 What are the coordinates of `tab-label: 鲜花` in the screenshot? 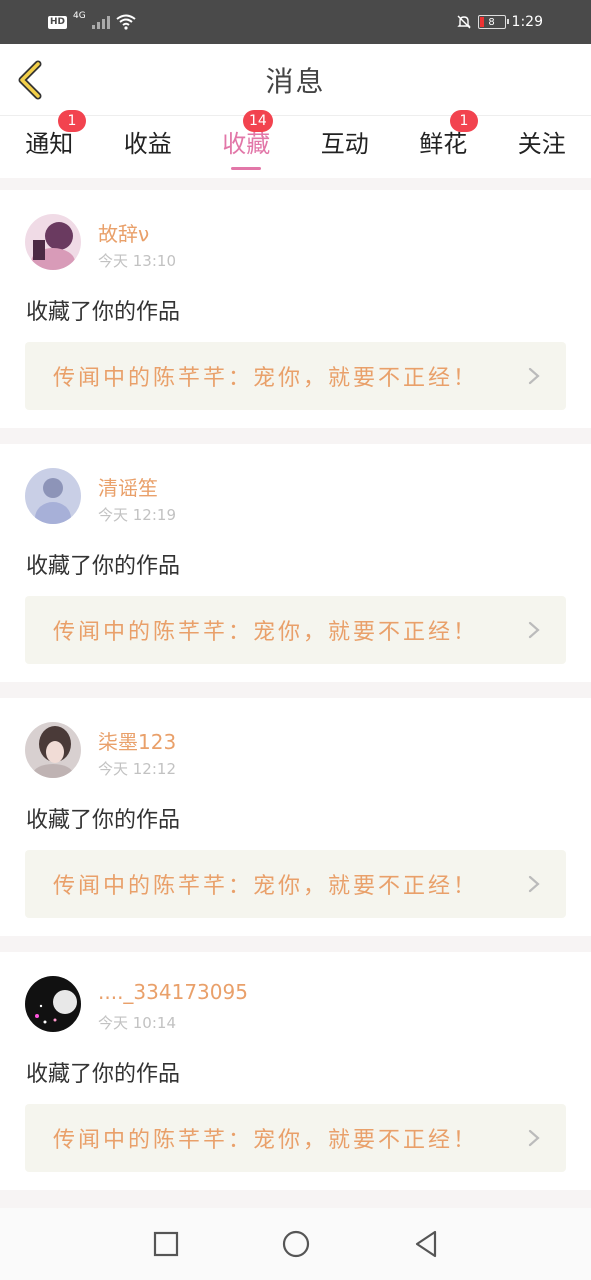 It's located at (443, 144).